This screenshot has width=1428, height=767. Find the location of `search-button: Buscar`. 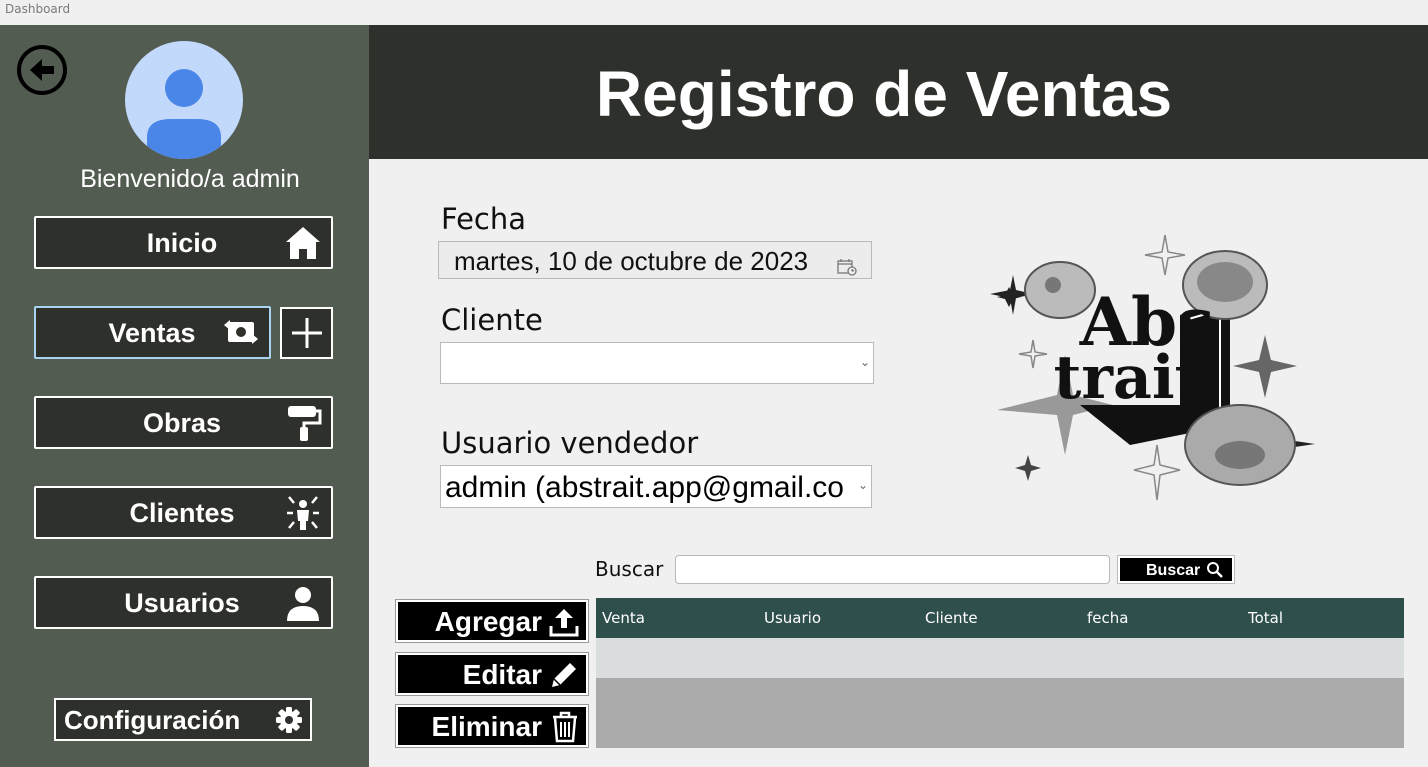

search-button: Buscar is located at coordinates (1176, 569).